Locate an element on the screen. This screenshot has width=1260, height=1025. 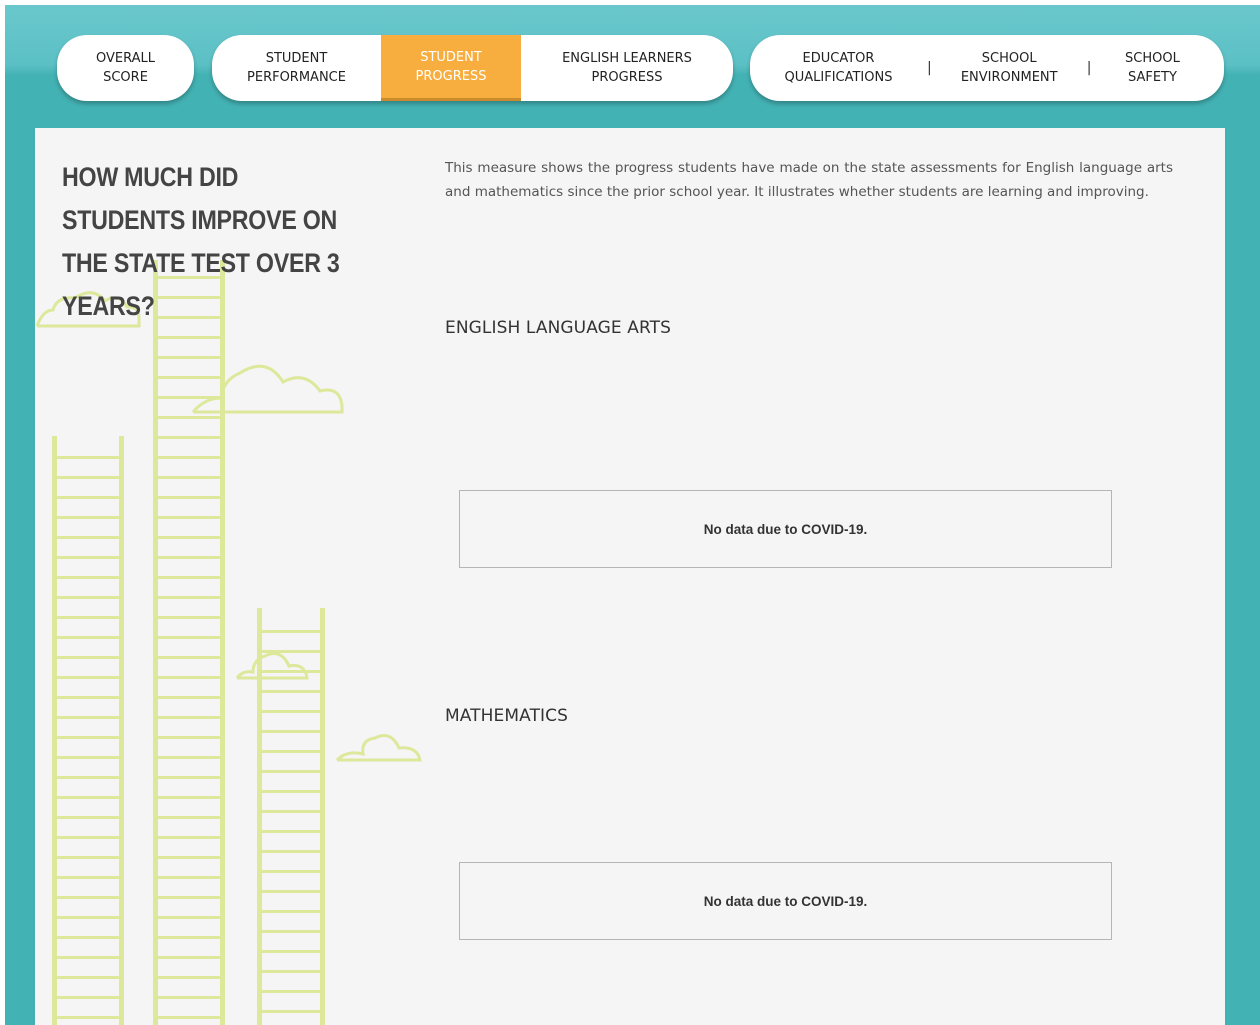
tab-educator-qualifications: EDUCATOR QUALIFICATIONS is located at coordinates (838, 68).